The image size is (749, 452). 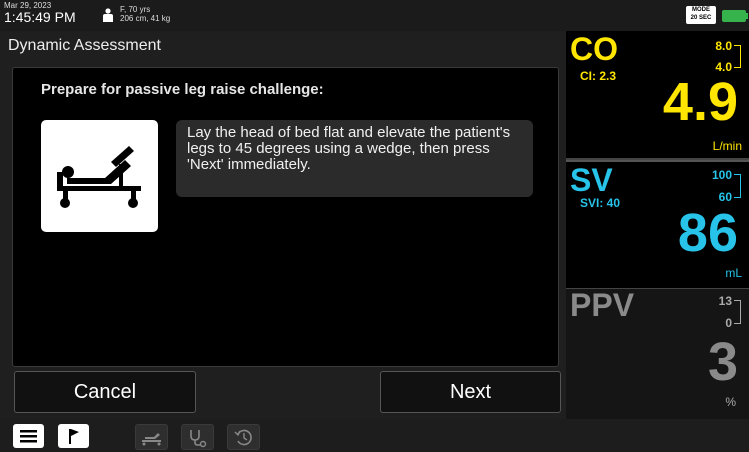 I want to click on sv-unit: mL, so click(x=733, y=273).